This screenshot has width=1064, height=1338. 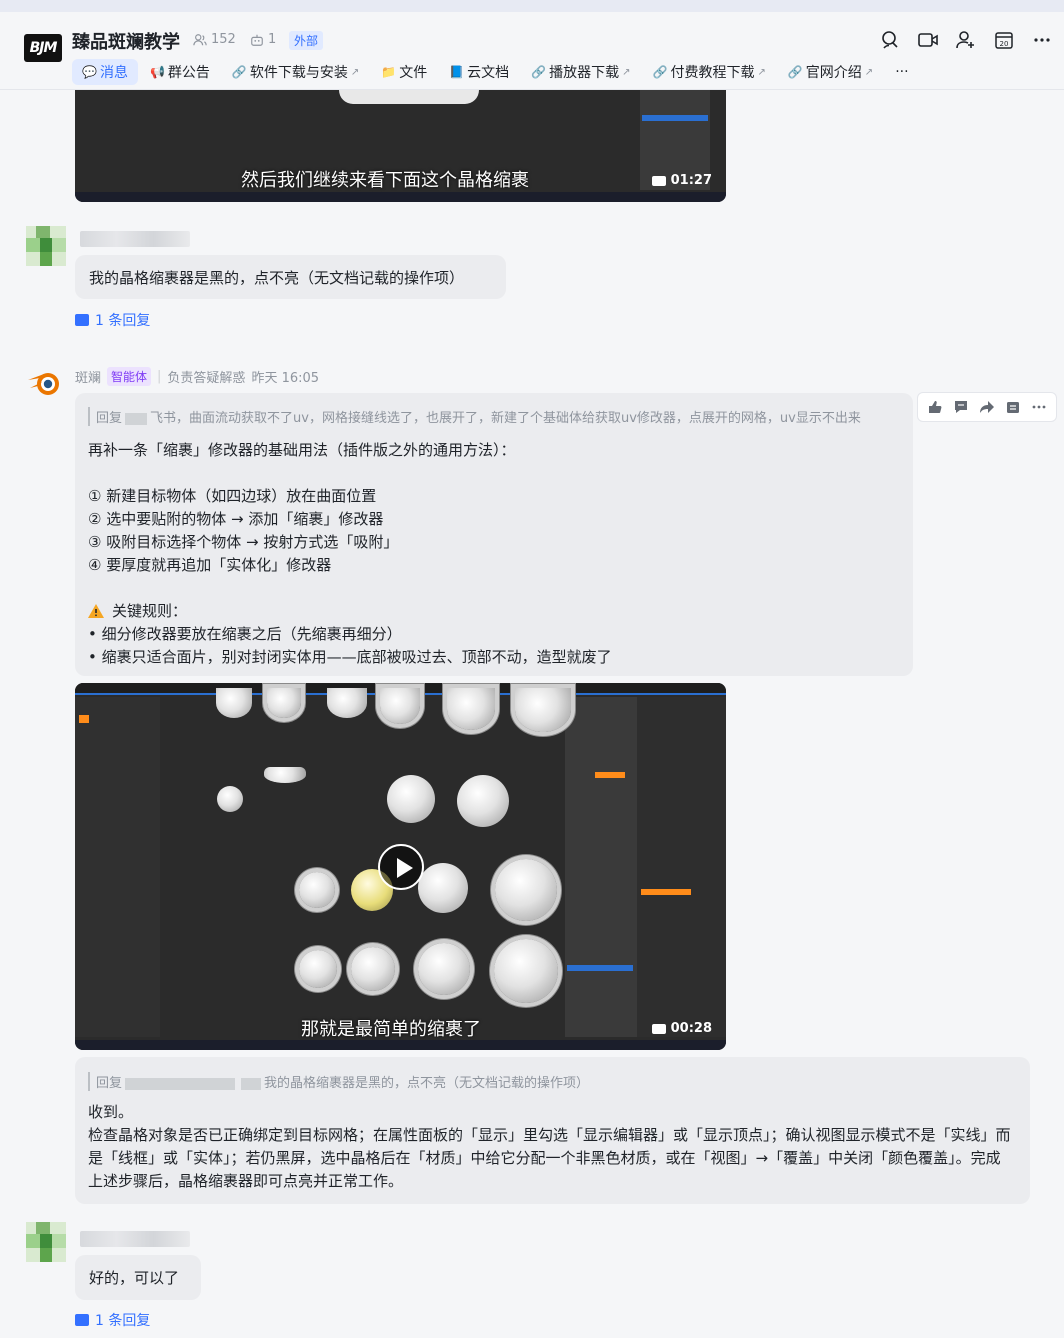 What do you see at coordinates (89, 72) in the screenshot?
I see `chat-icon: 💬` at bounding box center [89, 72].